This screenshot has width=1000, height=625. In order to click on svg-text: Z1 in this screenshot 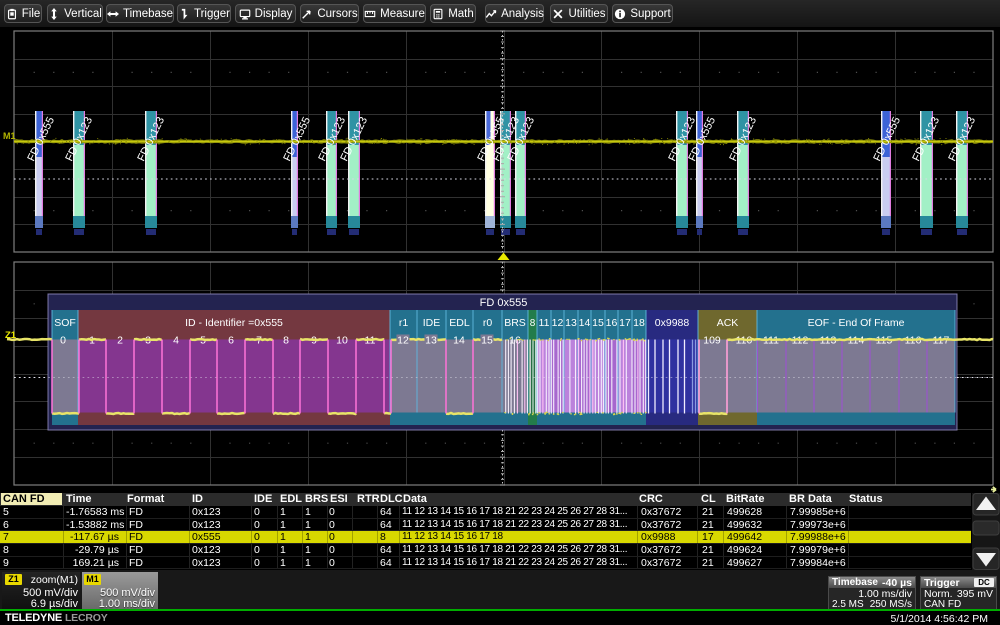, I will do `click(11, 335)`.